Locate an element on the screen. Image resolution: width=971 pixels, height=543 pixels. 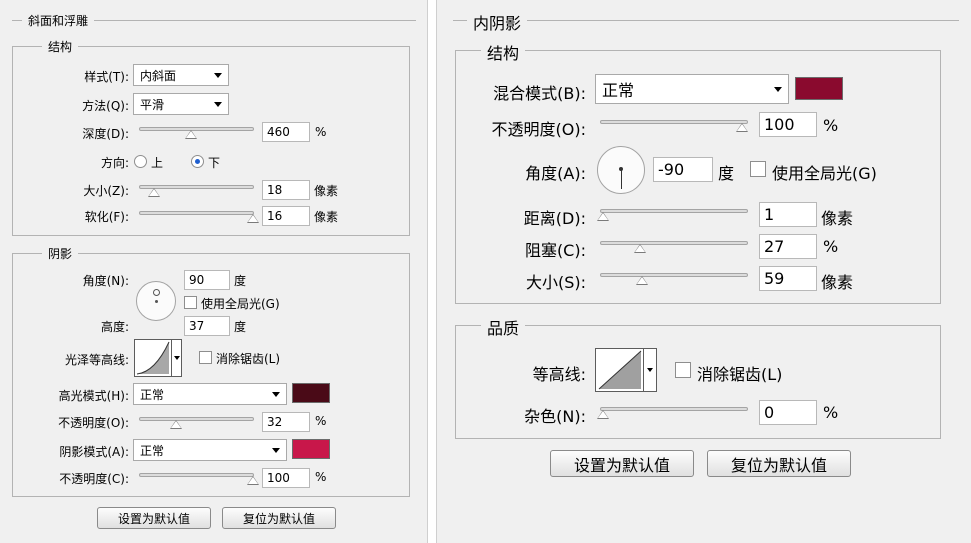
choke-slider-track is located at coordinates (674, 243).